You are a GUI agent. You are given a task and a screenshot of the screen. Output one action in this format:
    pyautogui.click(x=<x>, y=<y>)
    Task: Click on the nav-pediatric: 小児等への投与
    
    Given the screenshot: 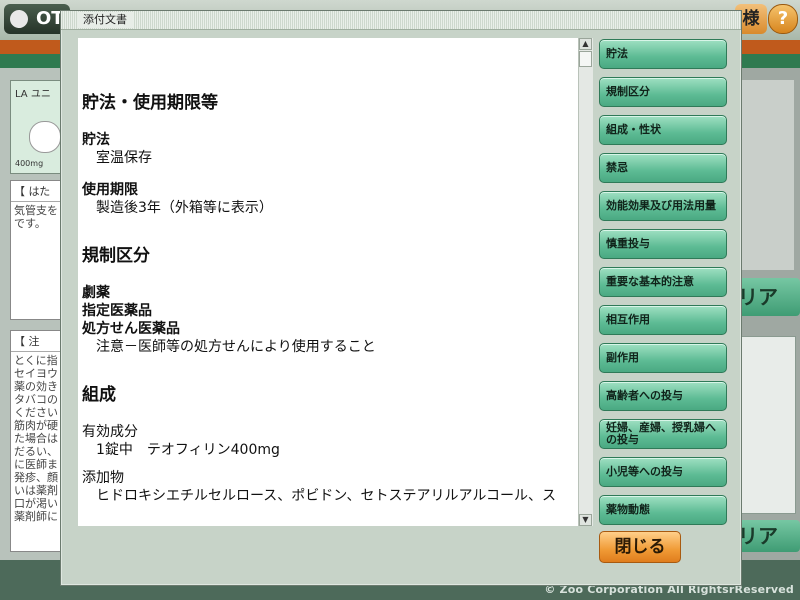 What is the action you would take?
    pyautogui.click(x=663, y=472)
    